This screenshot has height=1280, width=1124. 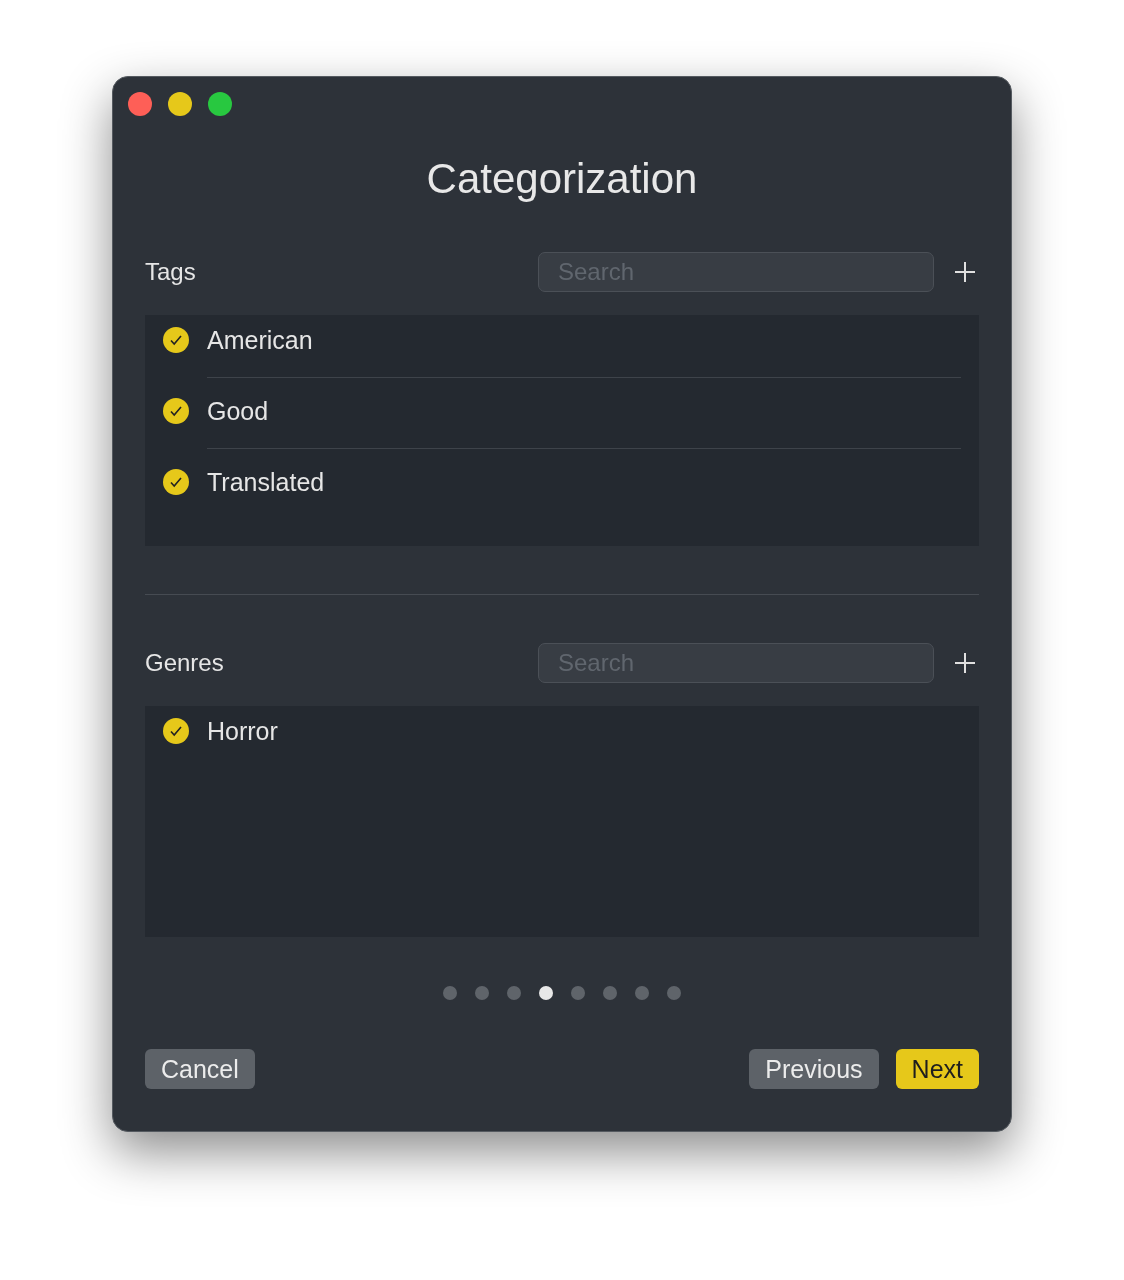 I want to click on cancel-button: Cancel, so click(x=200, y=1069).